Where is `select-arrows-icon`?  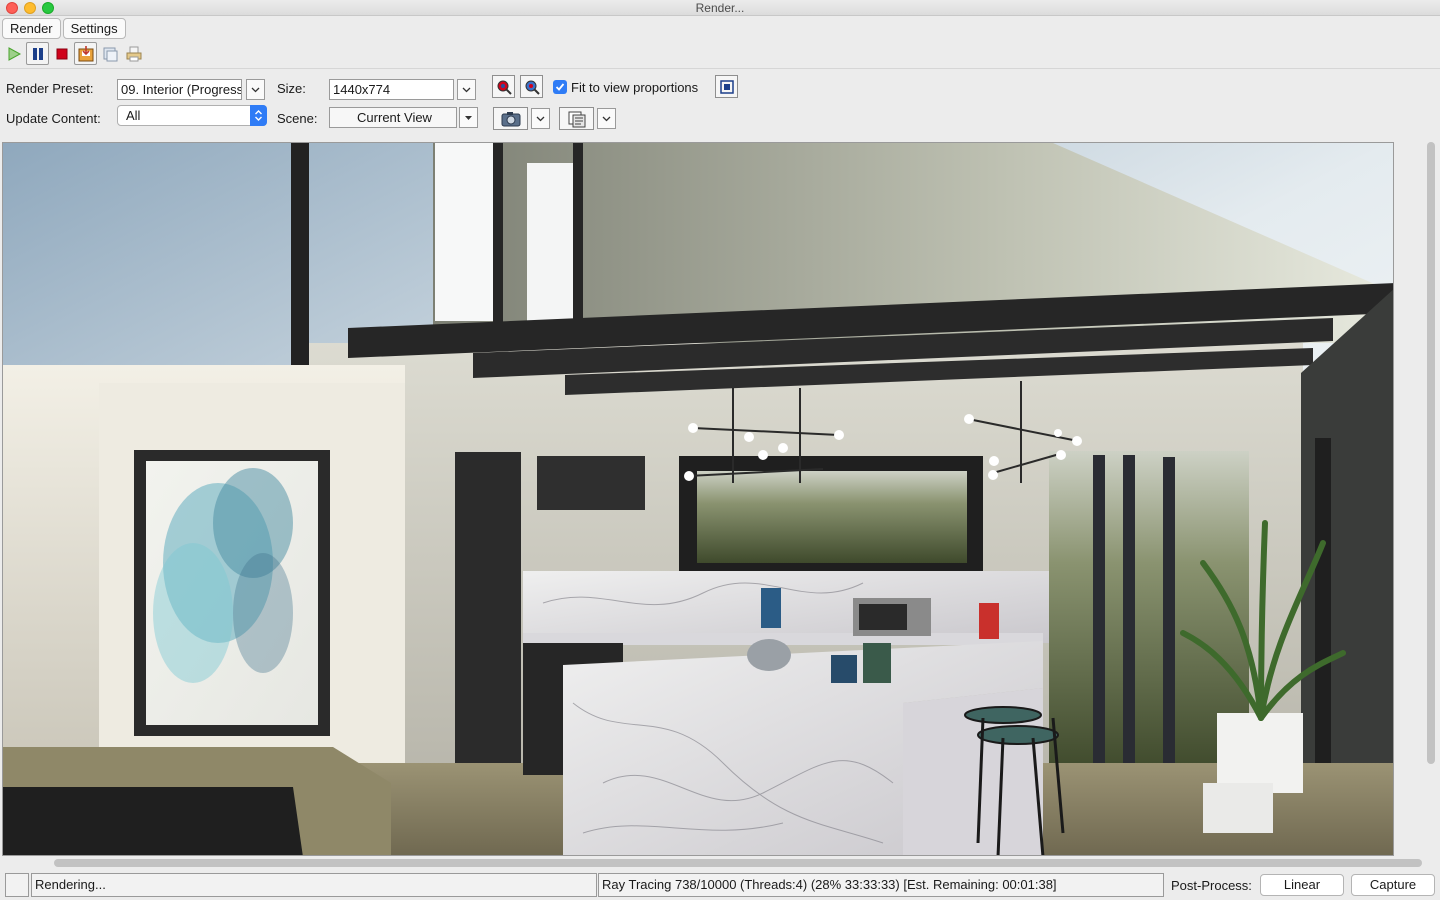 select-arrows-icon is located at coordinates (258, 115).